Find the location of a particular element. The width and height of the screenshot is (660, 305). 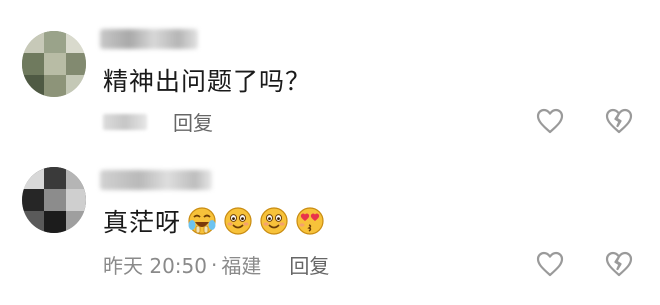

comment-text-row: 真茫呀 is located at coordinates (214, 221).